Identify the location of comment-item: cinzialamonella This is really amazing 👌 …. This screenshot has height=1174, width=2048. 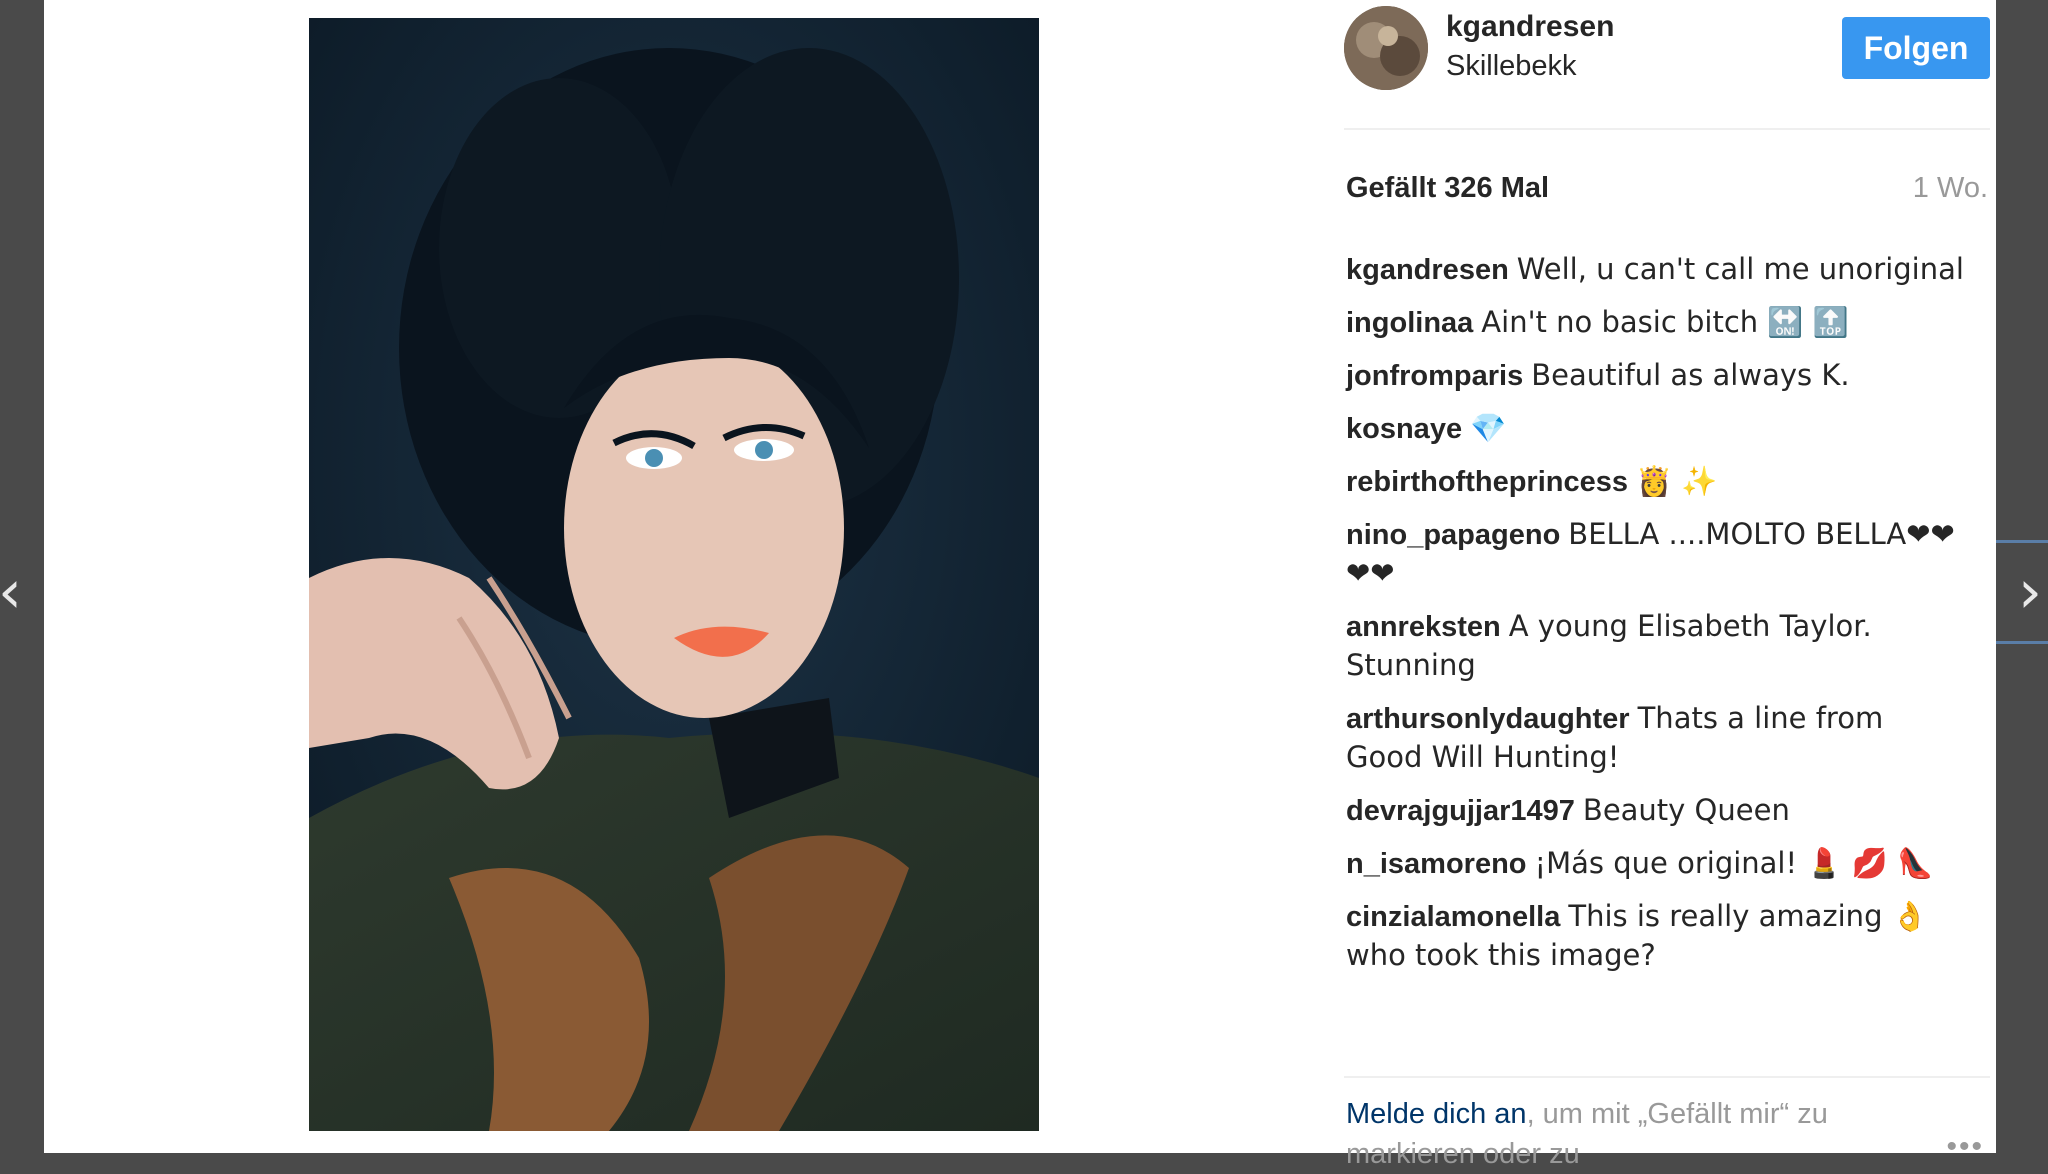
(1656, 936).